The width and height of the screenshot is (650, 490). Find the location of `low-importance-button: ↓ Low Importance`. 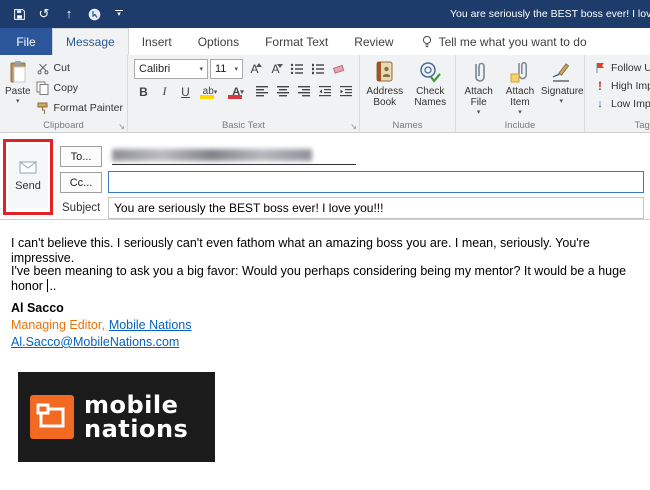

low-importance-button: ↓ Low Importance is located at coordinates (620, 104).